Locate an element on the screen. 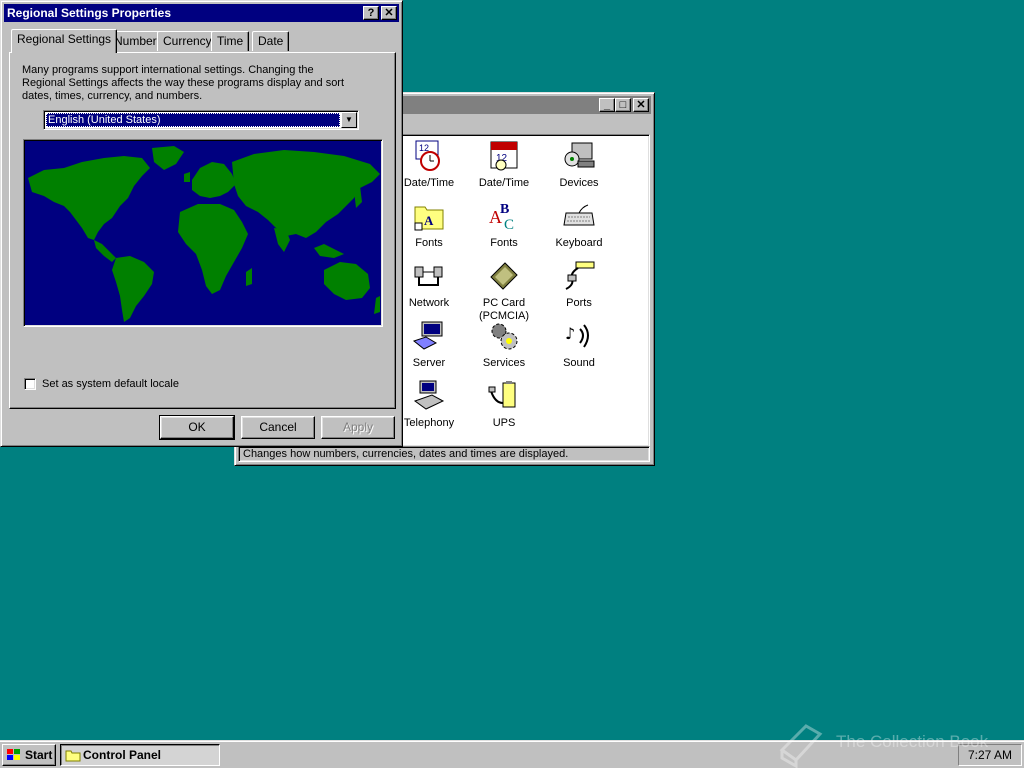 This screenshot has width=1024, height=768. checkbox-label: Set as system default locale is located at coordinates (110, 384).